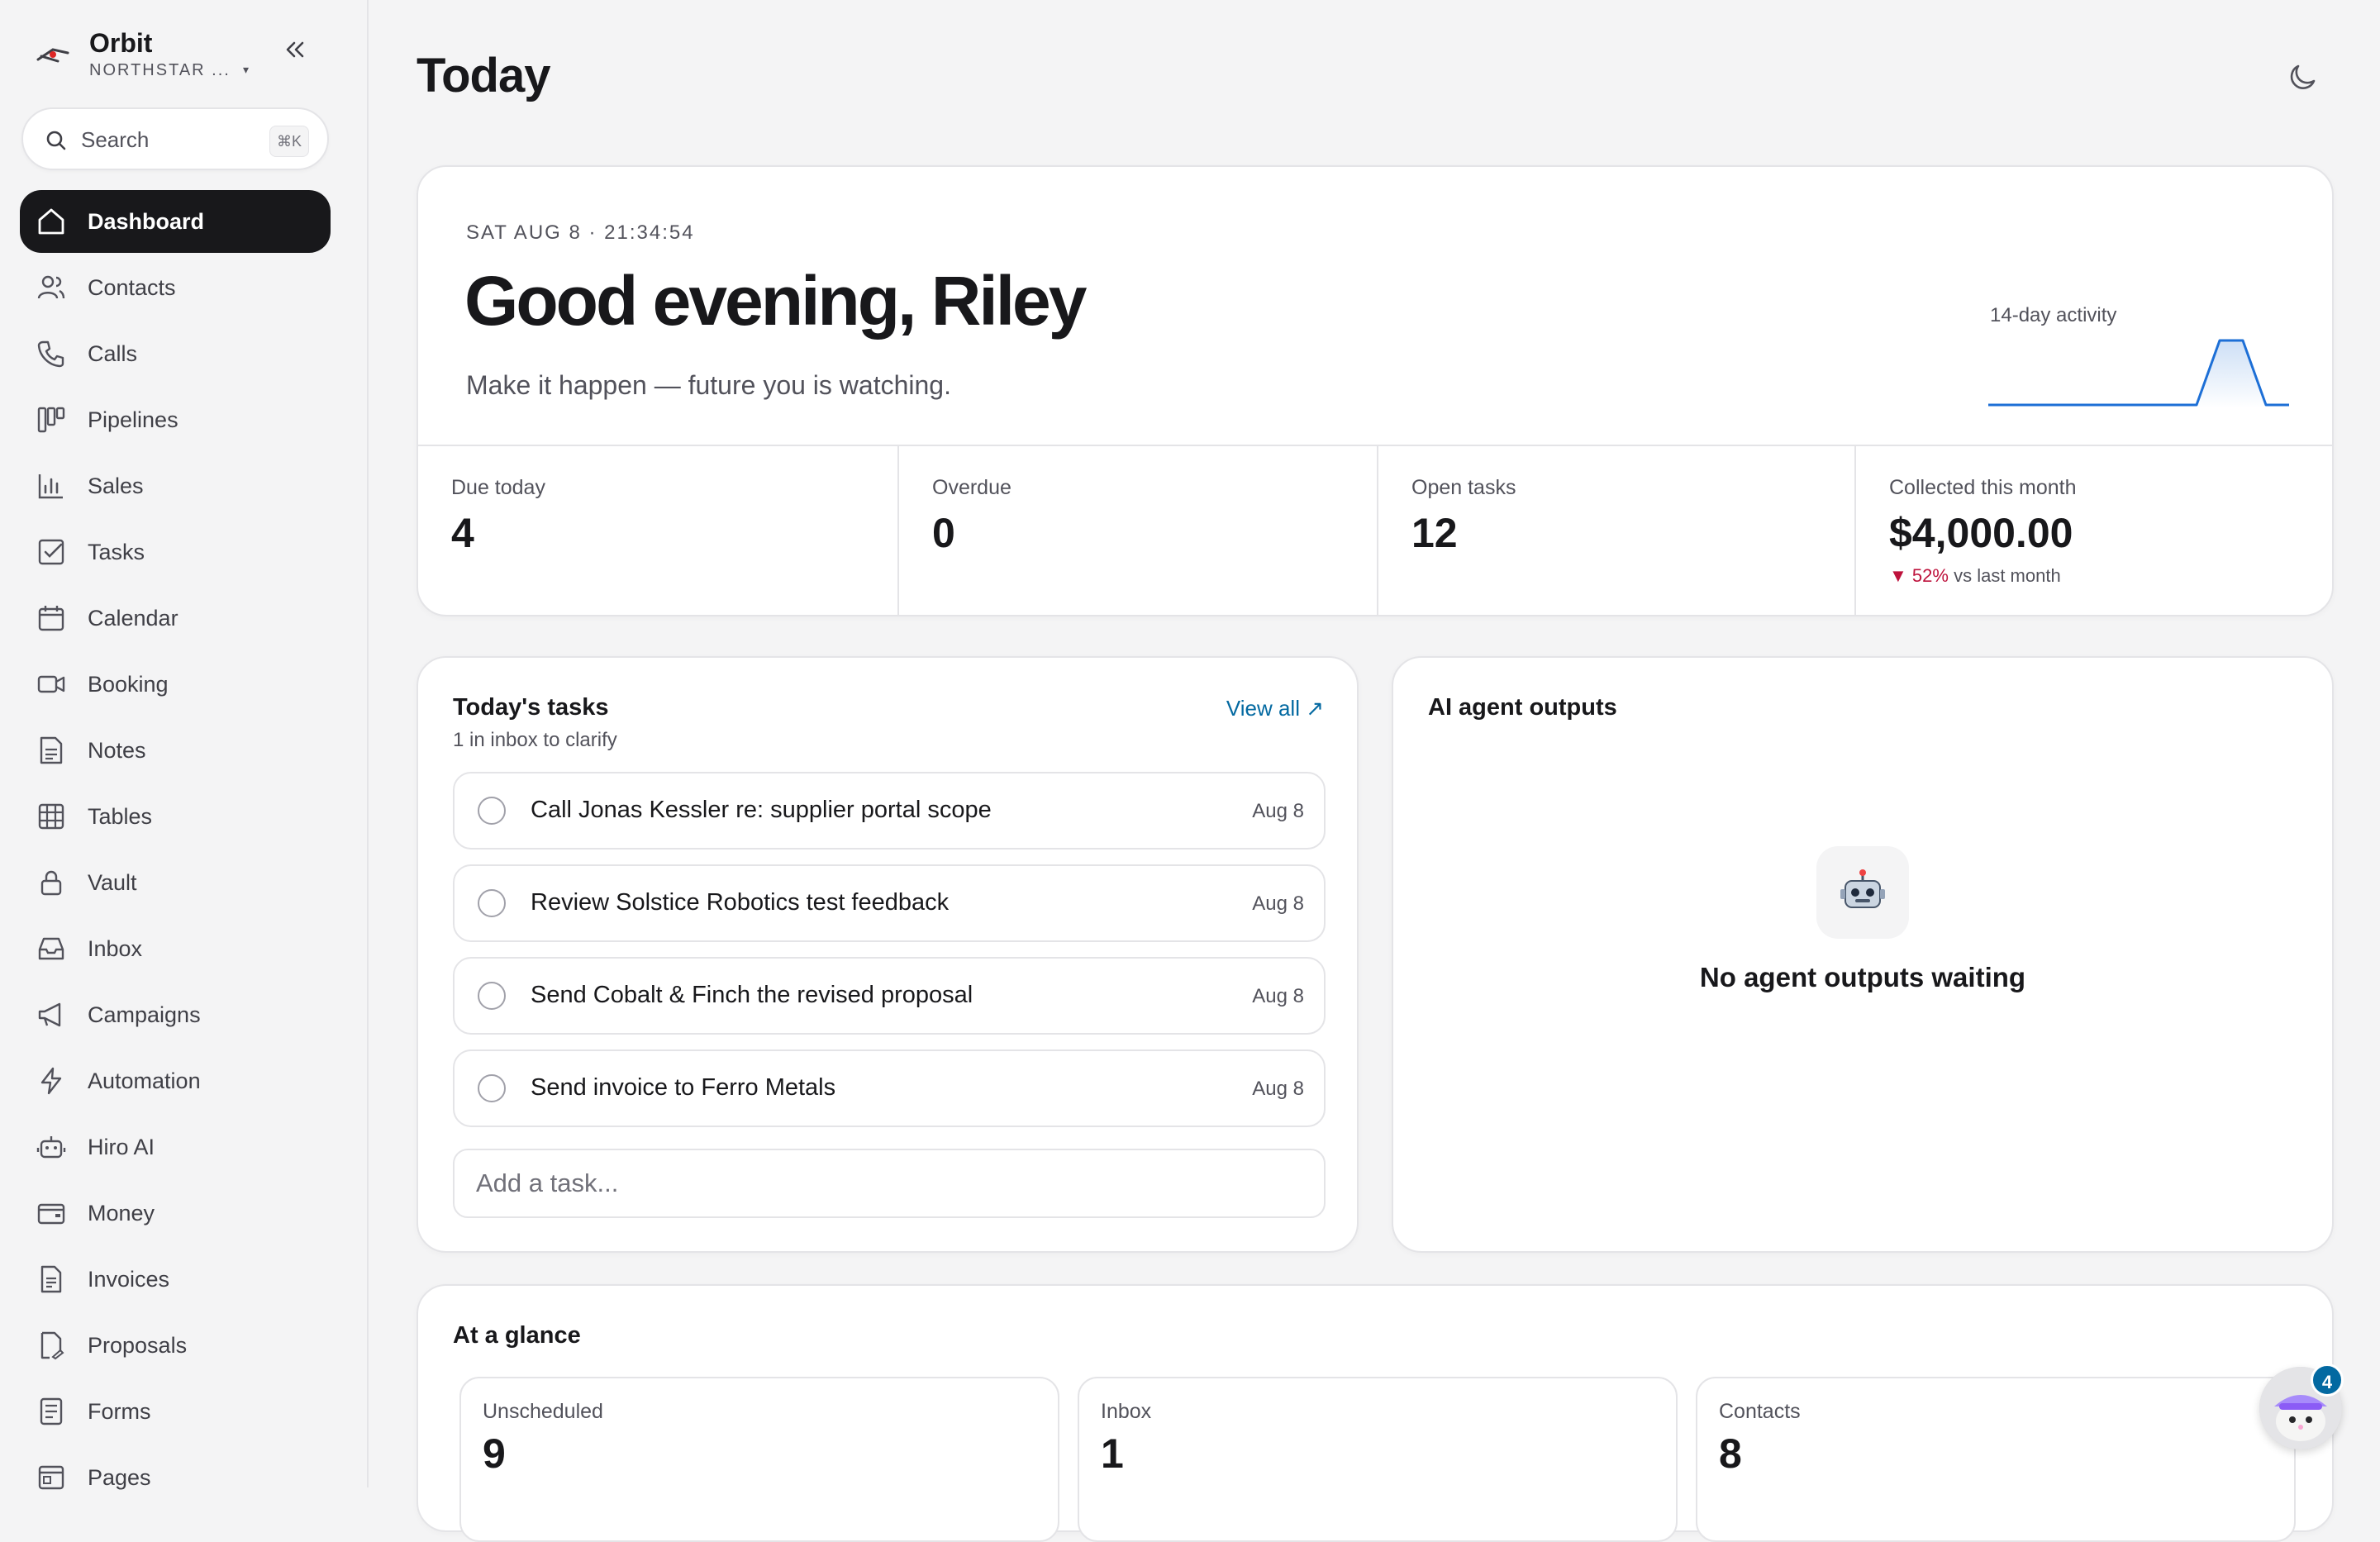 The height and width of the screenshot is (1542, 2380). I want to click on phone-icon, so click(50, 354).